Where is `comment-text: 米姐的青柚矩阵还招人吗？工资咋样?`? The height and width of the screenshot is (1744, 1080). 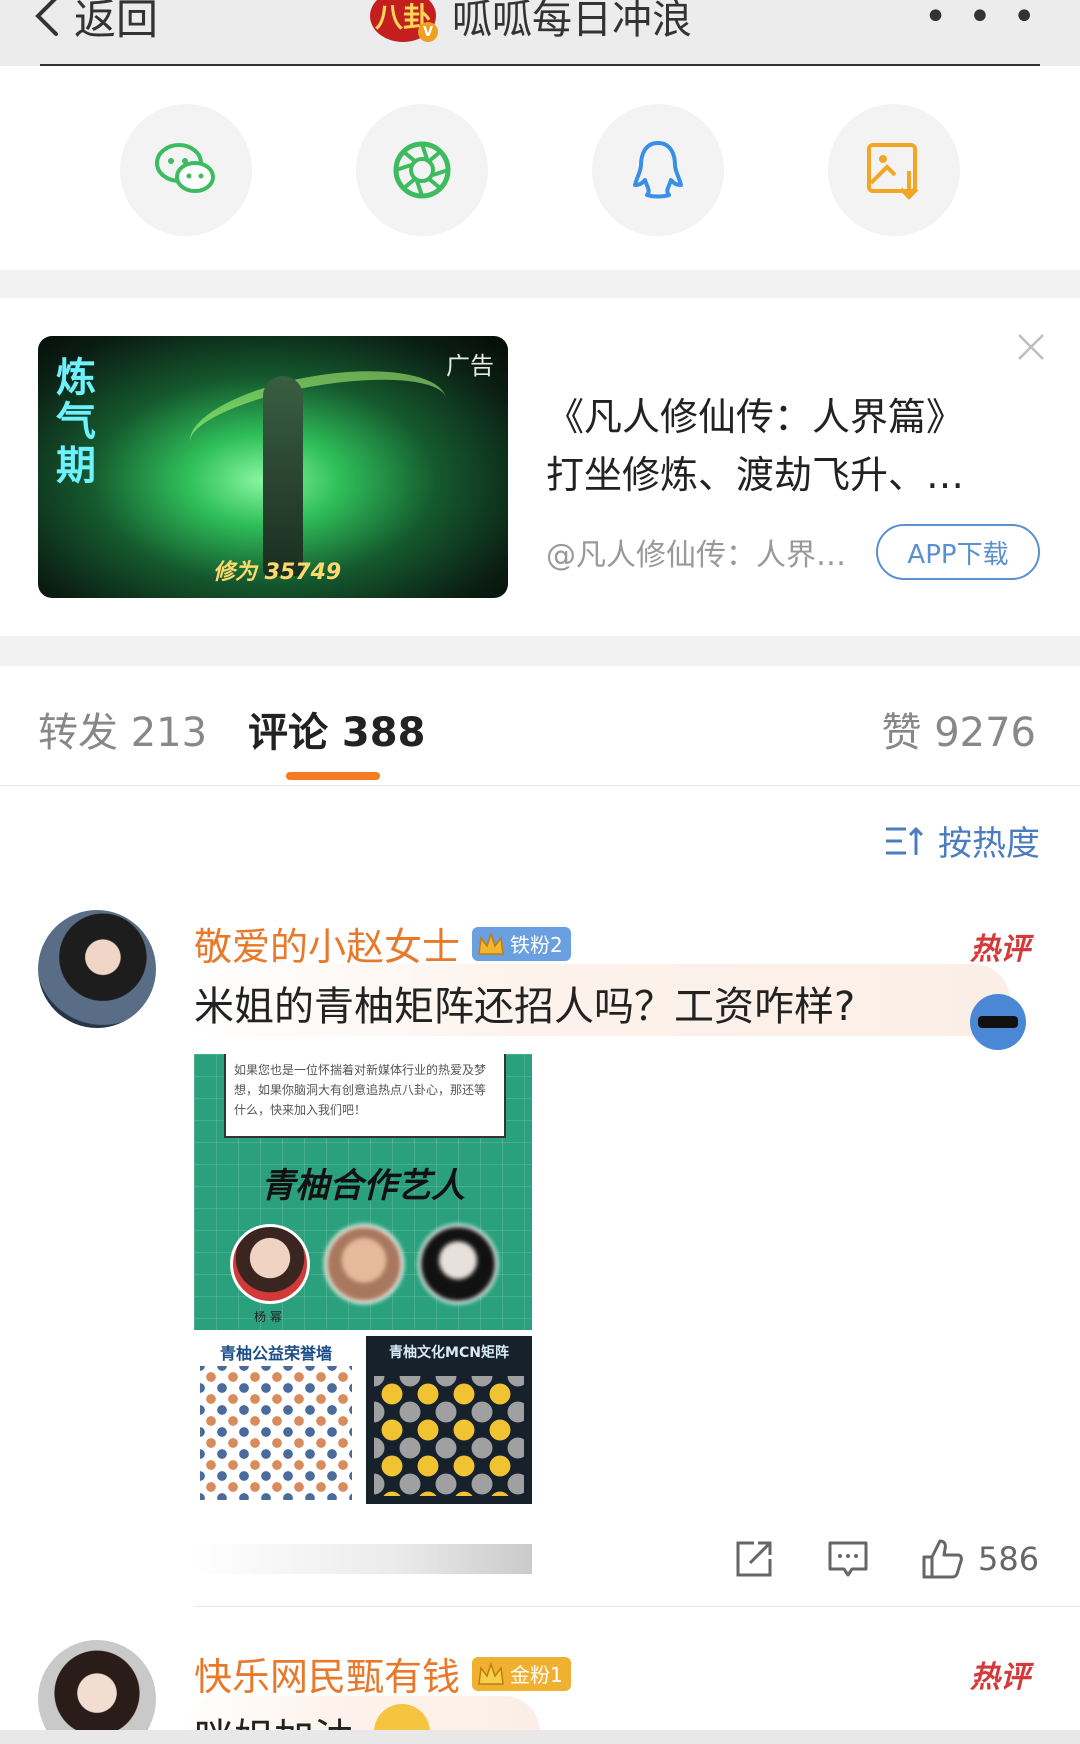
comment-text: 米姐的青柚矩阵还招人吗？工资咋样? is located at coordinates (525, 1007).